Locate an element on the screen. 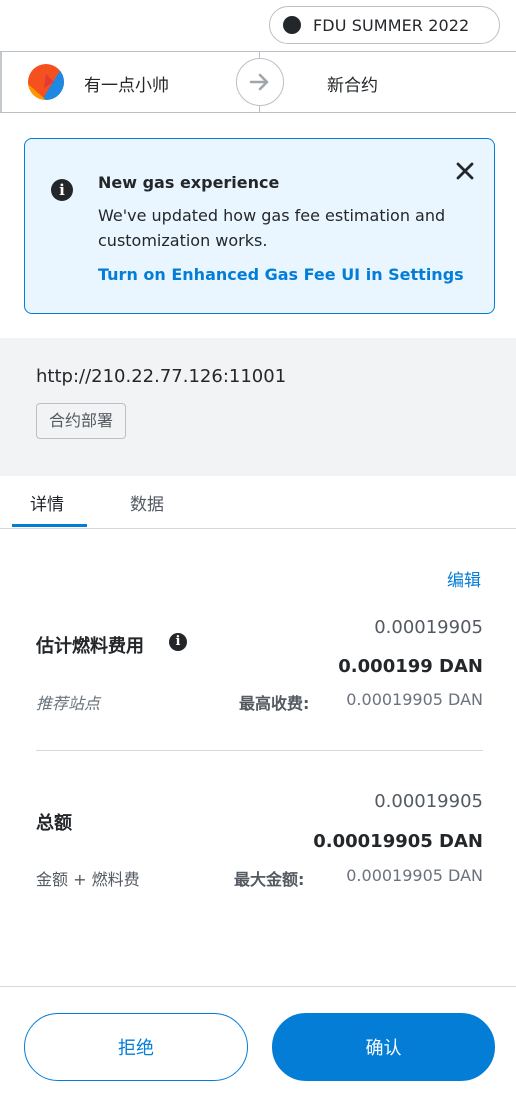 This screenshot has width=516, height=1104. gas-max-fee-value: 0.00019905 DAN is located at coordinates (414, 699).